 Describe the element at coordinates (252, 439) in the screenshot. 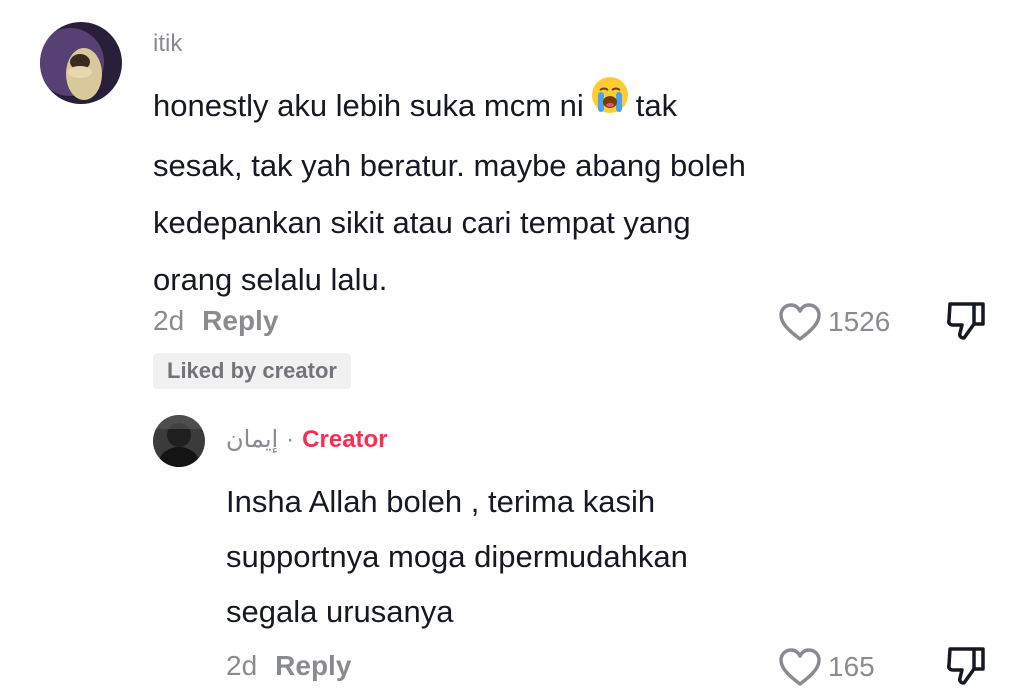

I see `creator-username: إيمان` at that location.